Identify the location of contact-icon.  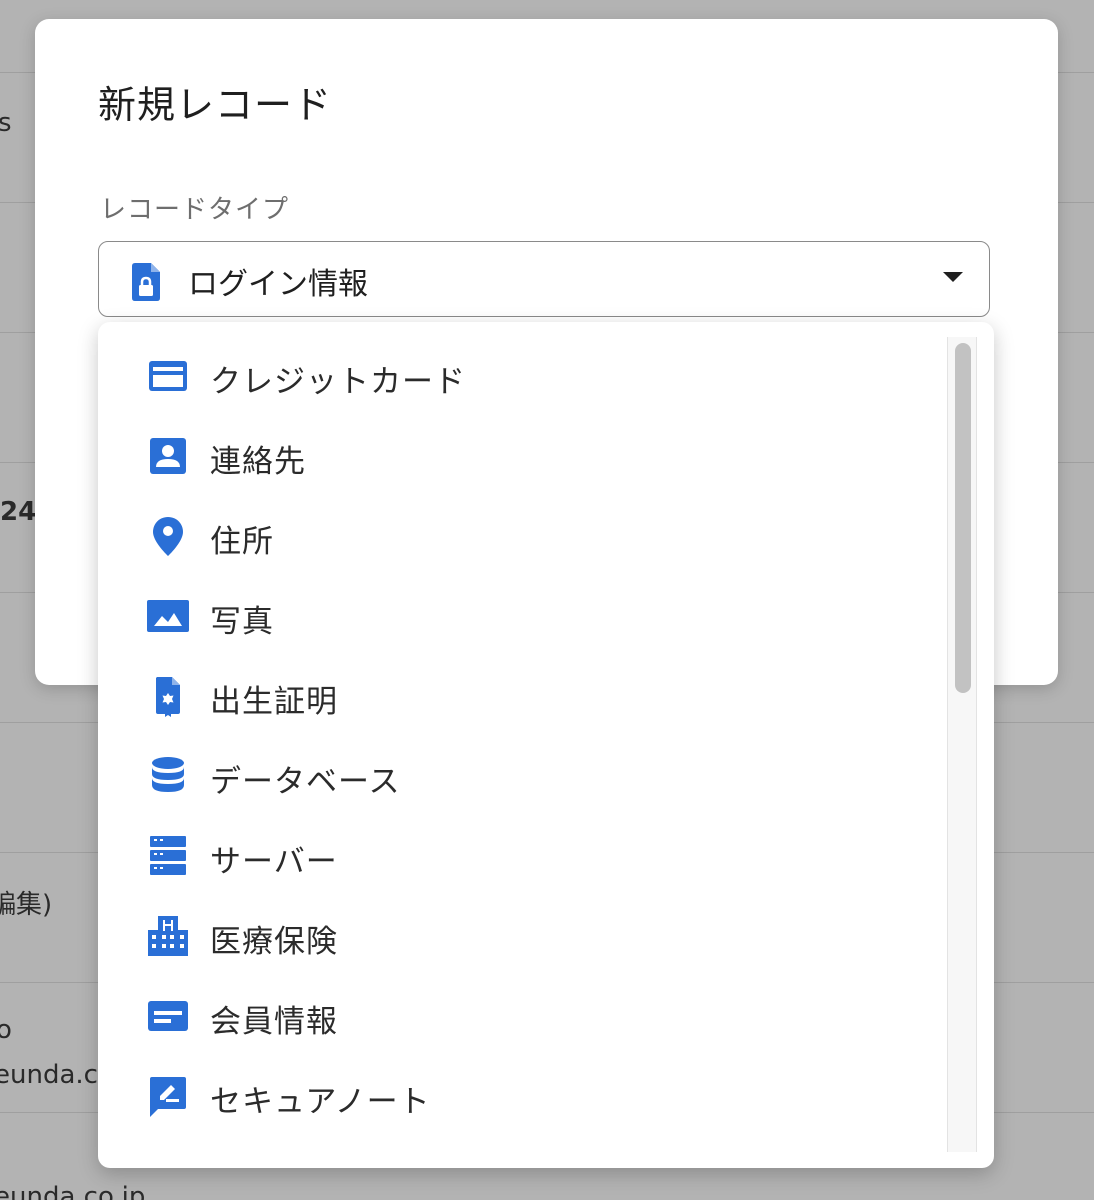
(168, 456).